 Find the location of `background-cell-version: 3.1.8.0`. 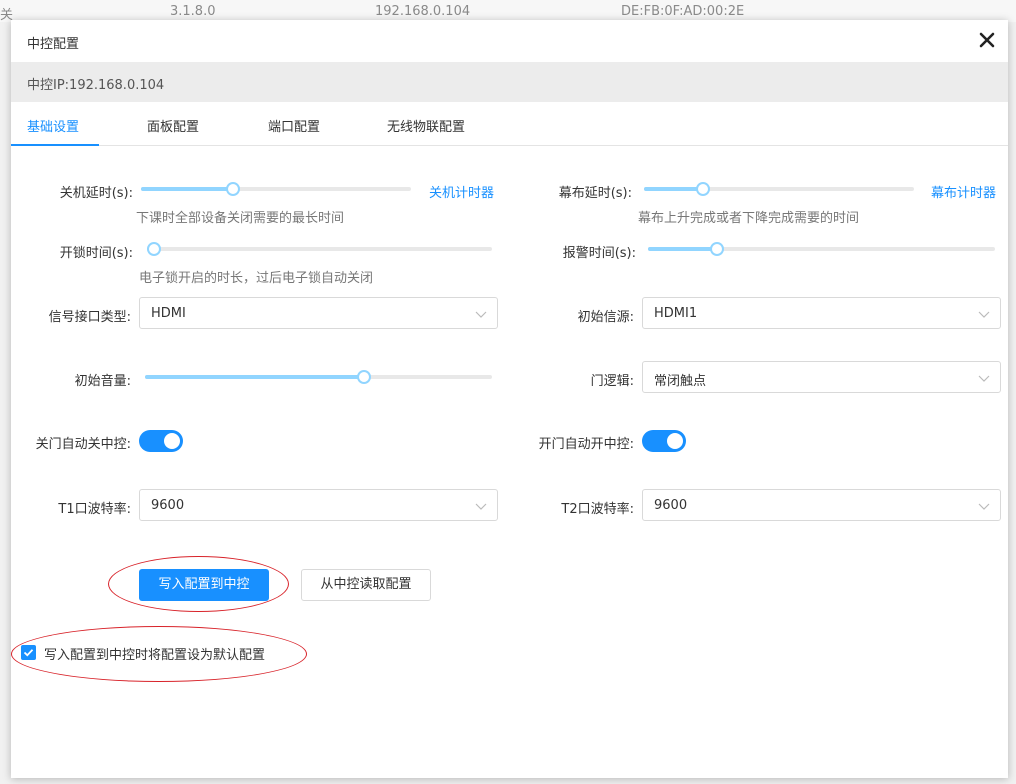

background-cell-version: 3.1.8.0 is located at coordinates (193, 11).